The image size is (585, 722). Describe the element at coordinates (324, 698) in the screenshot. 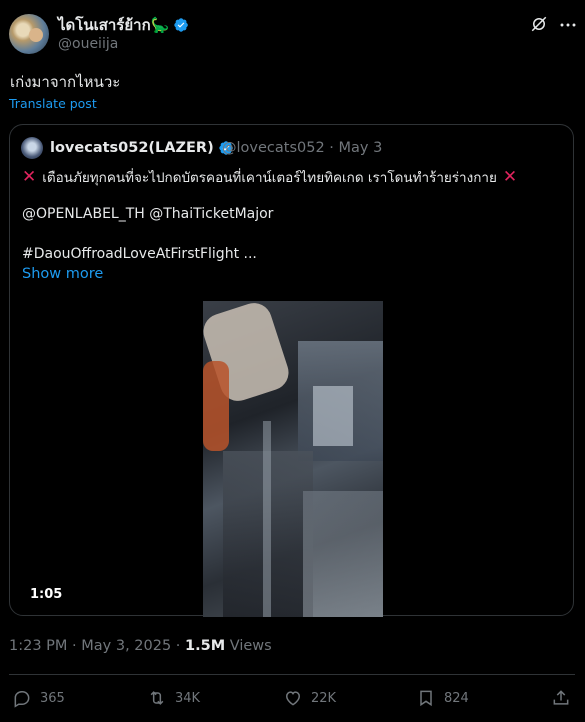

I see `like-count: 22K` at that location.